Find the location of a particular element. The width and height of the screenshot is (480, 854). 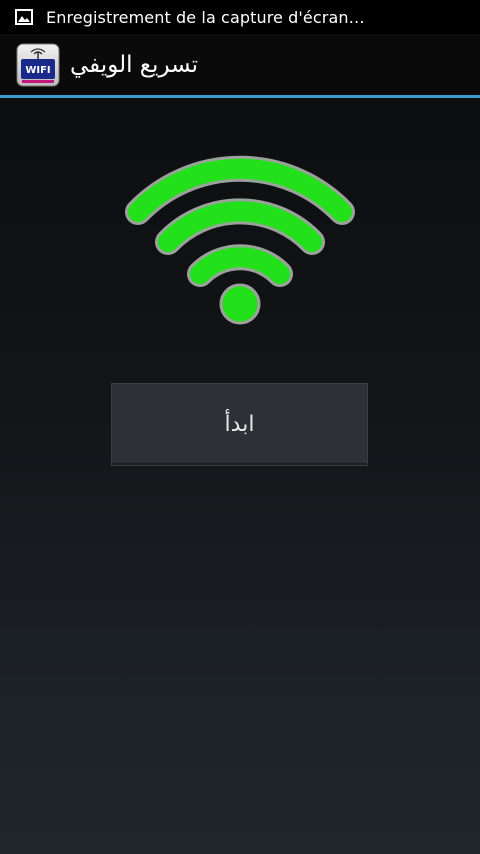

app-icon-label: WIFI is located at coordinates (37, 70).